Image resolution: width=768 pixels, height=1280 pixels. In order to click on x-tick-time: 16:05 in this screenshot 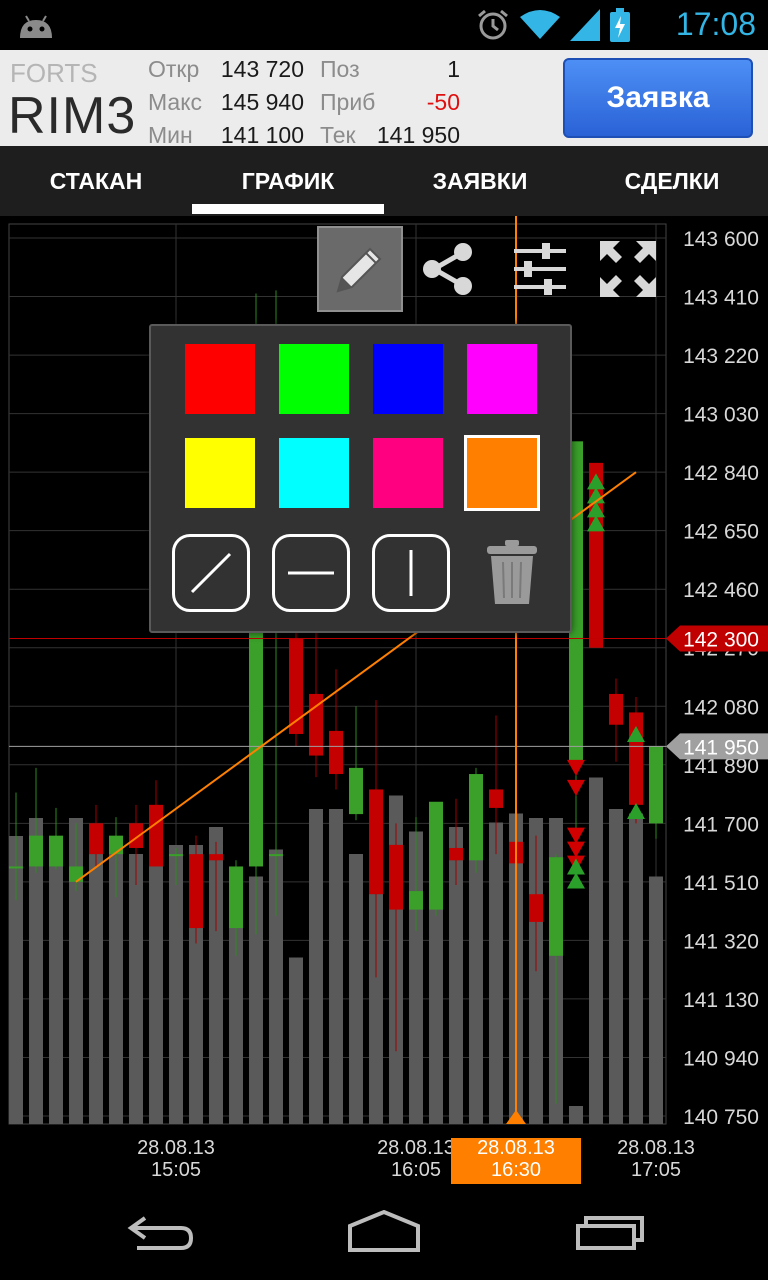, I will do `click(416, 1170)`.